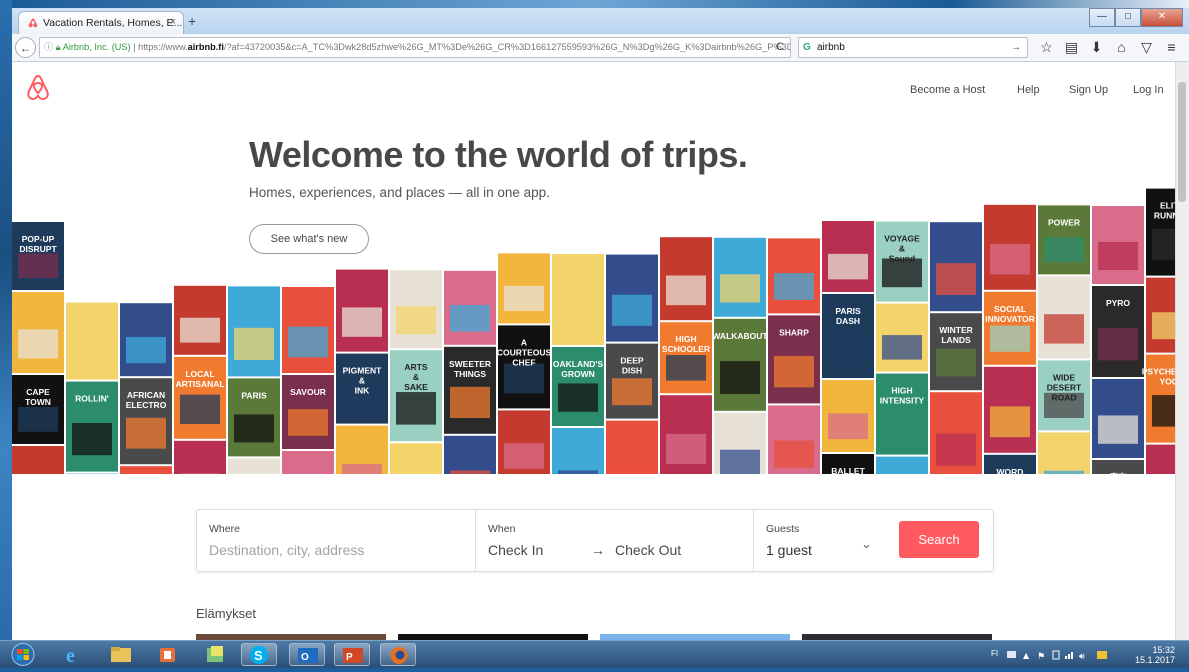  I want to click on search-bar-value: airbnb, so click(831, 47).